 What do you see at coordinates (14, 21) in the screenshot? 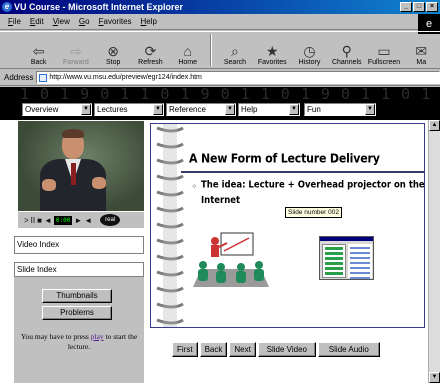
I see `menu-file: File` at bounding box center [14, 21].